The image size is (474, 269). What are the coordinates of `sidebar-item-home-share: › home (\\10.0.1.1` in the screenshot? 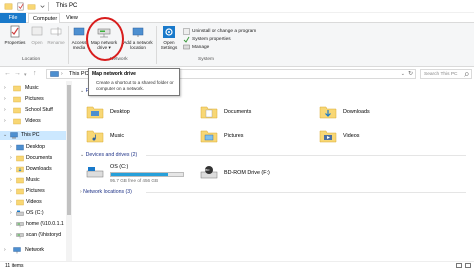 It's located at (38, 224).